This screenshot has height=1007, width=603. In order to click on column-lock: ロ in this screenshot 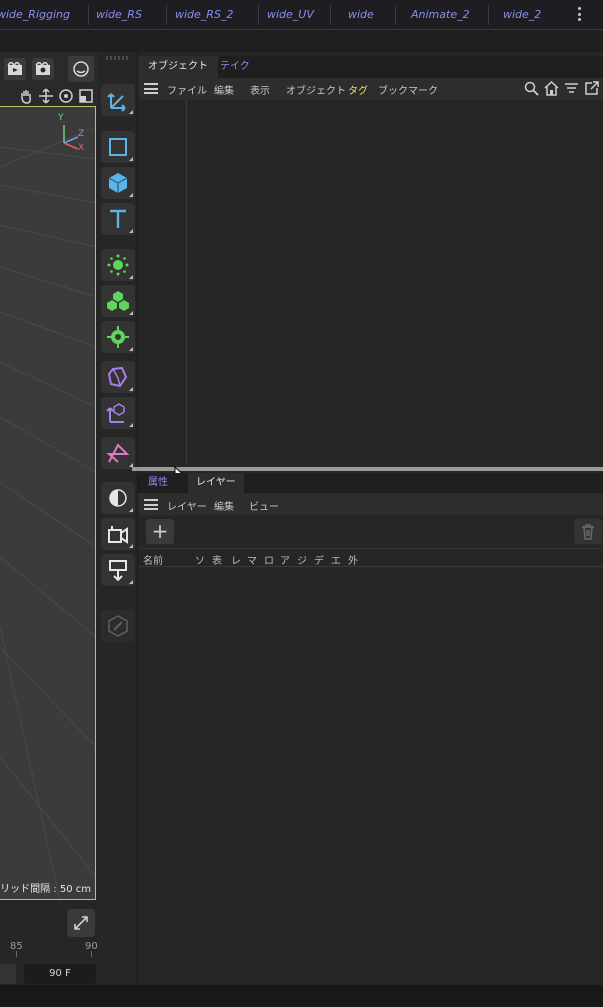, I will do `click(269, 559)`.